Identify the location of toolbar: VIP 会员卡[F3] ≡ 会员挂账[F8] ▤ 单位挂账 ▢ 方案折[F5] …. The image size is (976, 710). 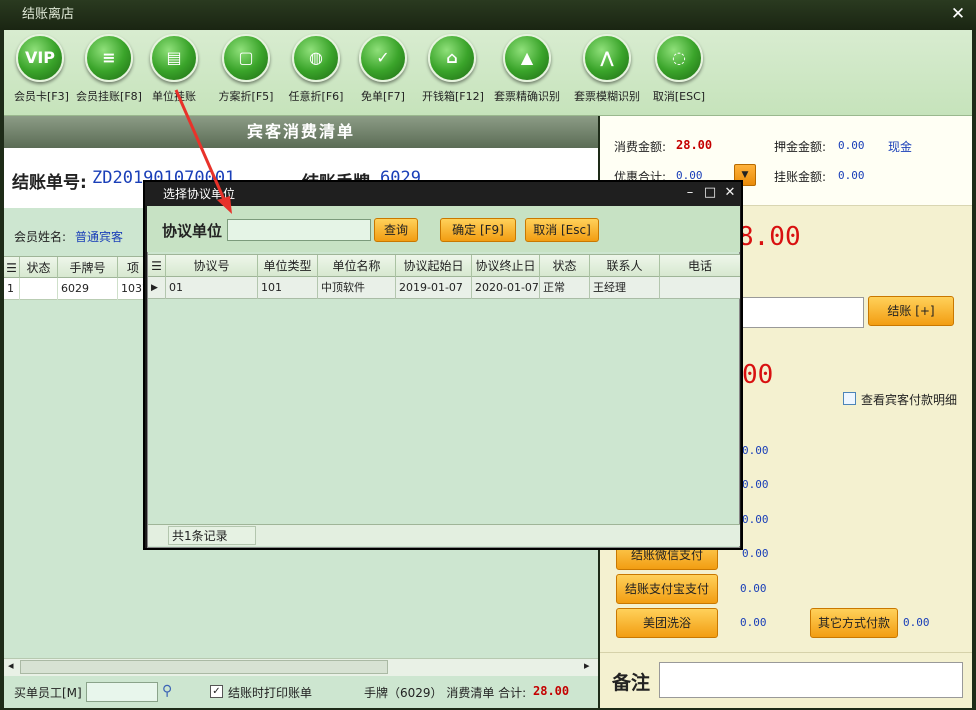
(488, 73).